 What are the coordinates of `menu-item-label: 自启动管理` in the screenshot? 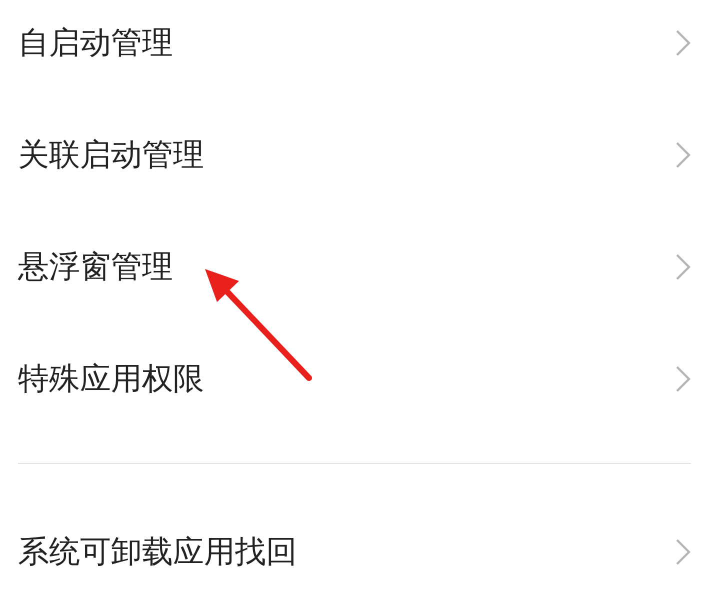 It's located at (95, 43).